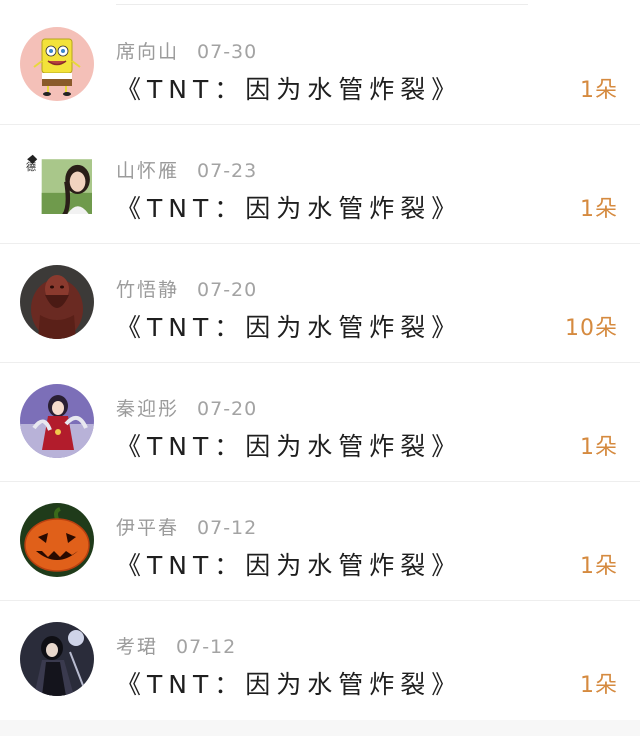 This screenshot has height=736, width=640. Describe the element at coordinates (59, 181) in the screenshot. I see `girl-photo-avatar-icon: 德` at that location.